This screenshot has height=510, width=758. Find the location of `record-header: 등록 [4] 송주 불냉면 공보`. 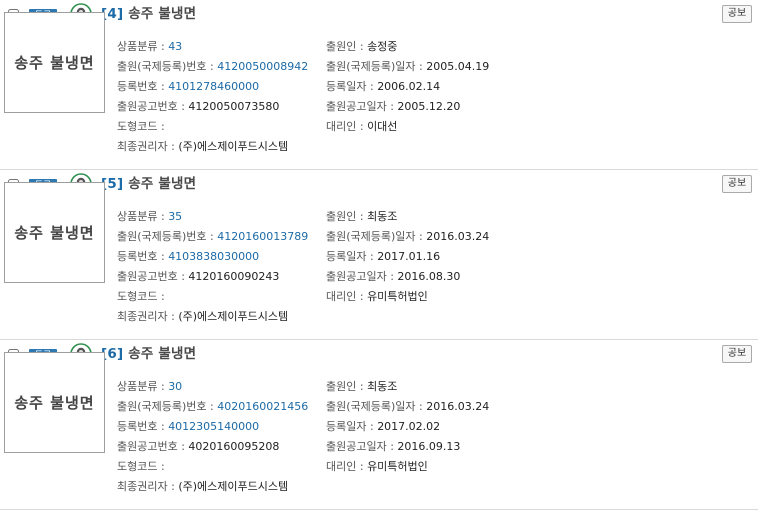

record-header: 등록 [4] 송주 불냉면 공보 is located at coordinates (379, 17).